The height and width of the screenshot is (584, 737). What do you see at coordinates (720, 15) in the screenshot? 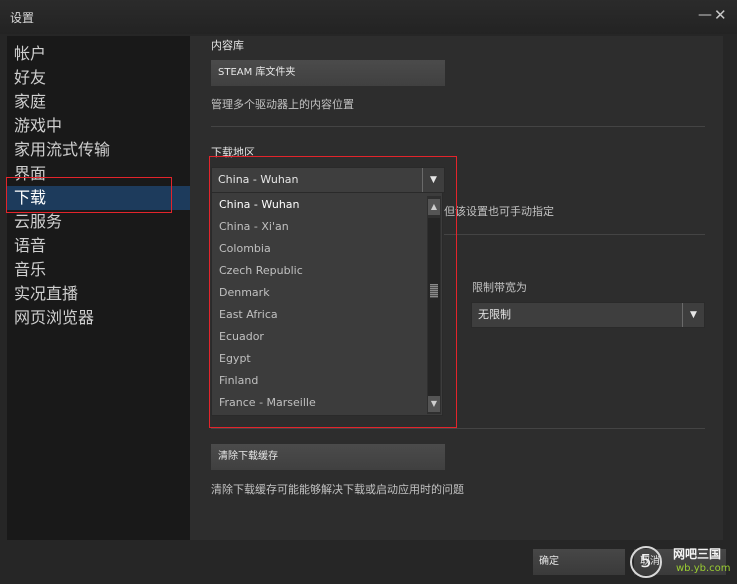
I see `close-icon: ✕` at bounding box center [720, 15].